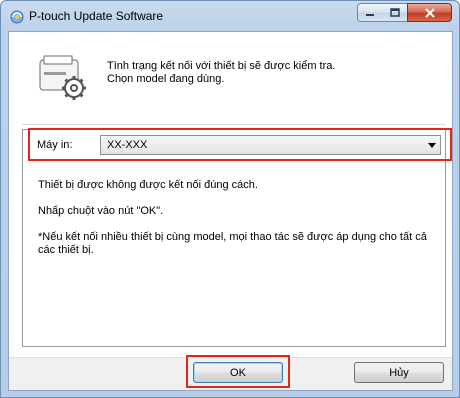  What do you see at coordinates (238, 372) in the screenshot?
I see `ok-button: OK` at bounding box center [238, 372].